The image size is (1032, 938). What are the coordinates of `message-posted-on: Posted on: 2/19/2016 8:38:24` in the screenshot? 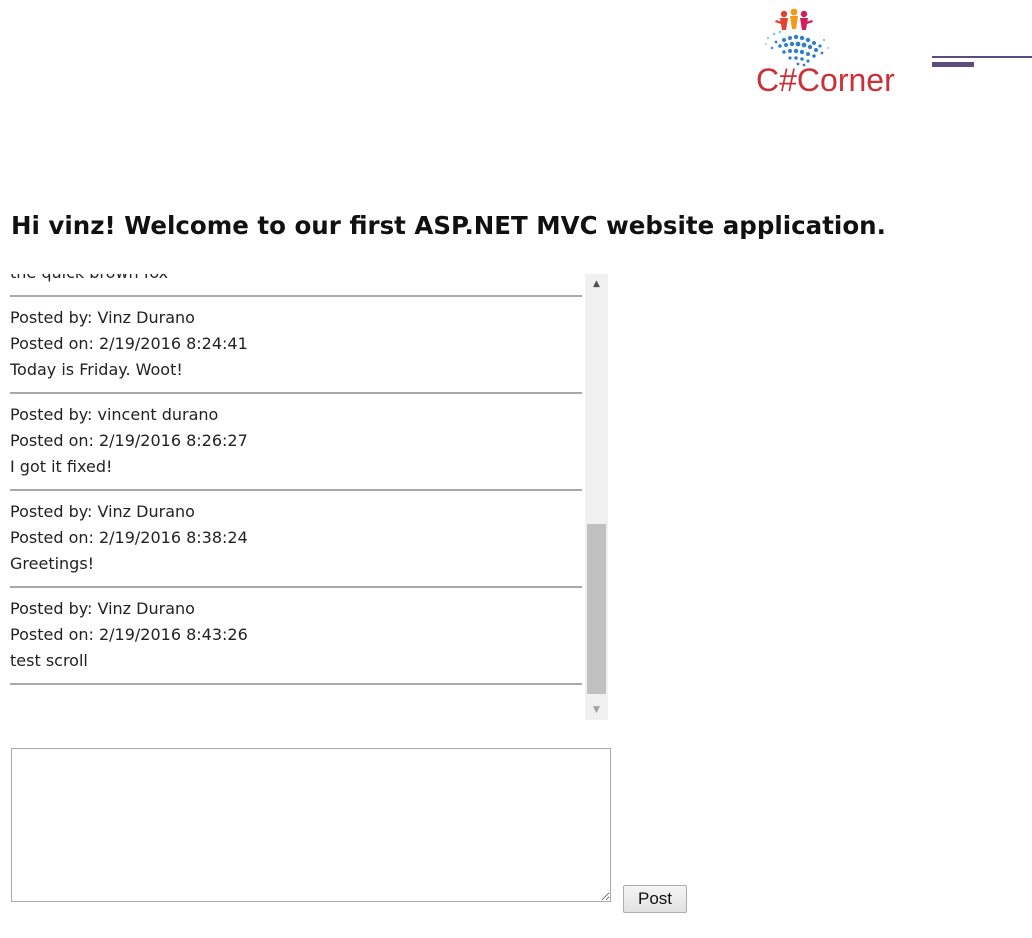 It's located at (129, 537).